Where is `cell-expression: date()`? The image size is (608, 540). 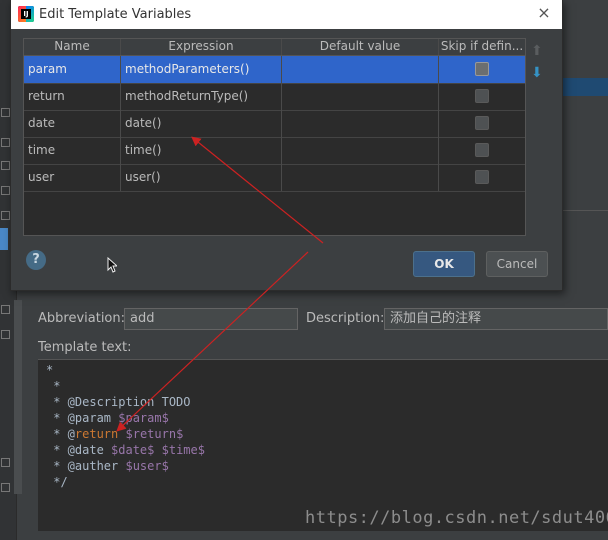 cell-expression: date() is located at coordinates (201, 123).